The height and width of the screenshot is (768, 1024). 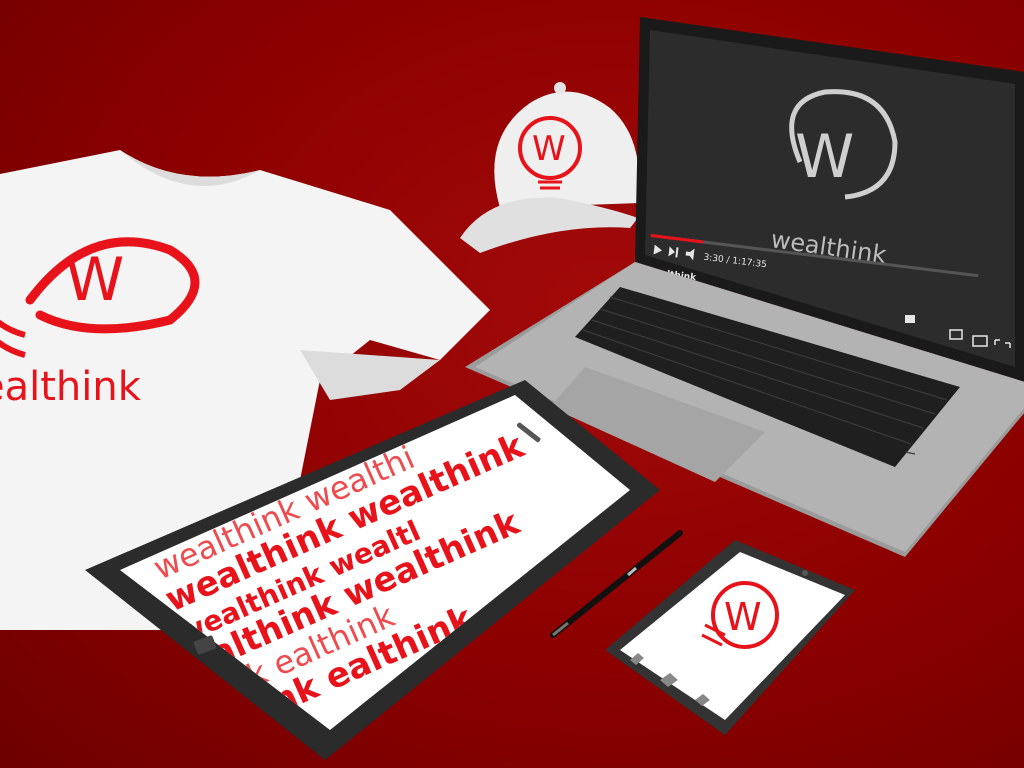 What do you see at coordinates (94, 280) in the screenshot?
I see `shirt-logo-letter: W` at bounding box center [94, 280].